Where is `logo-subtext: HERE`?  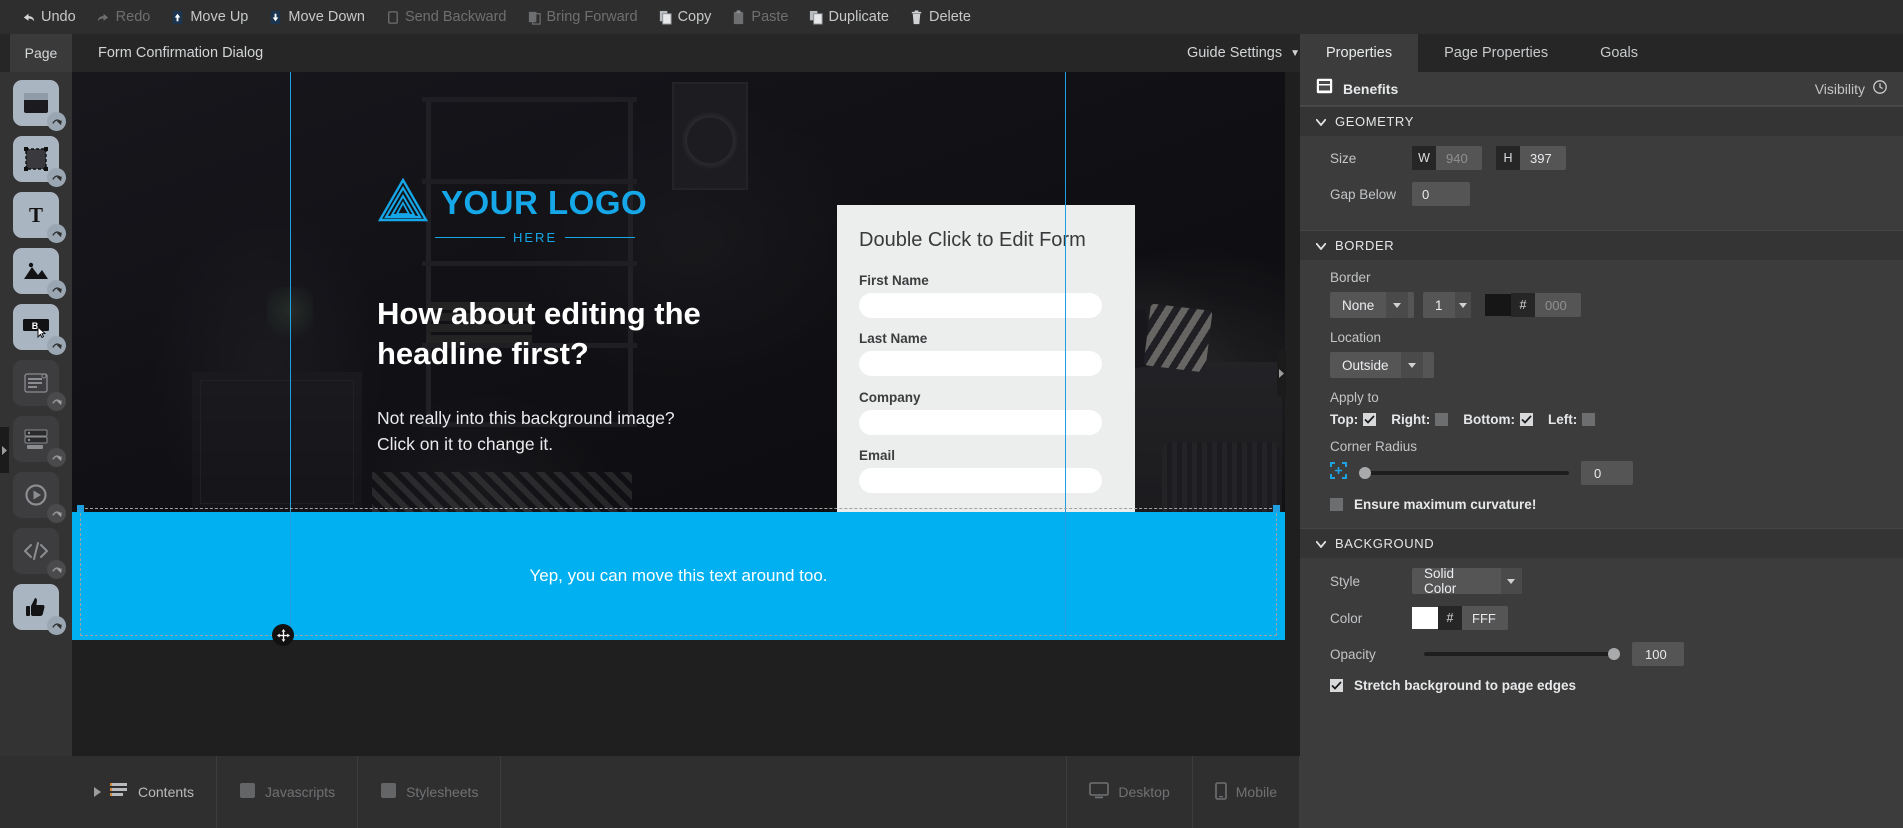 logo-subtext: HERE is located at coordinates (535, 237).